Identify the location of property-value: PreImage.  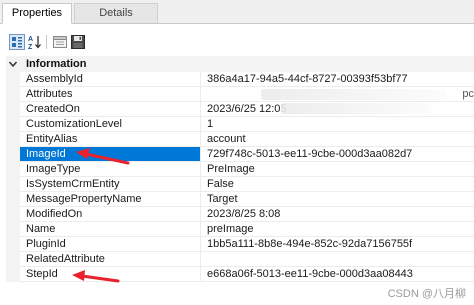
(337, 169).